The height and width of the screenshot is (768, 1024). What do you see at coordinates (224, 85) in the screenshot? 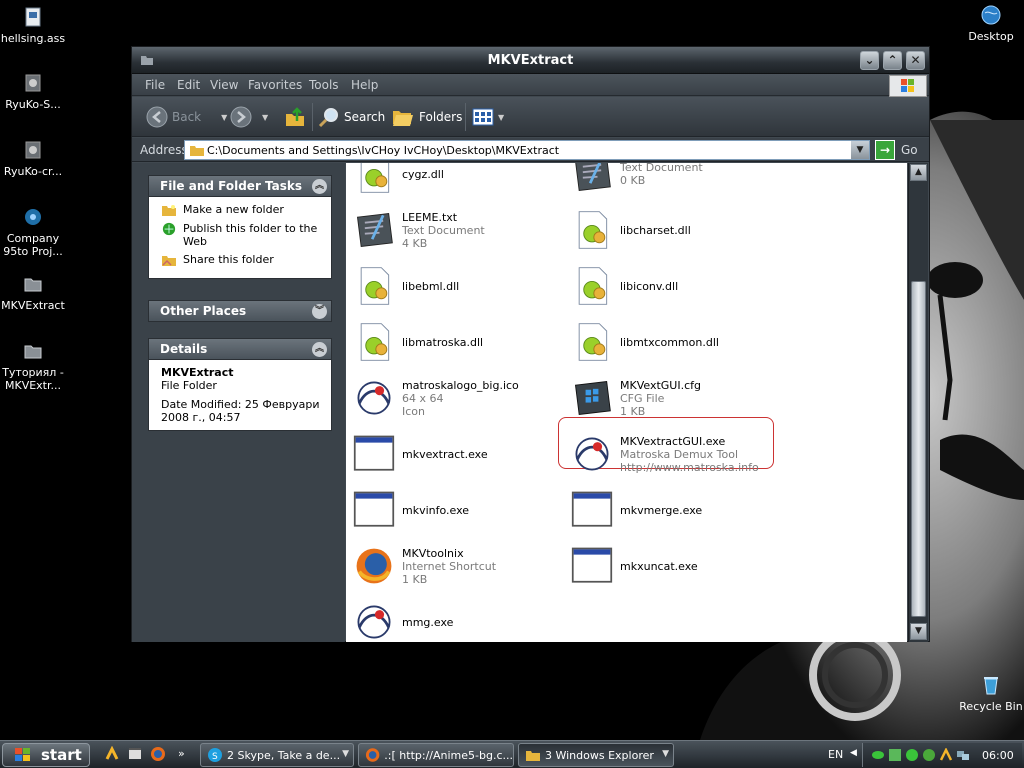
I see `menu-view: View` at bounding box center [224, 85].